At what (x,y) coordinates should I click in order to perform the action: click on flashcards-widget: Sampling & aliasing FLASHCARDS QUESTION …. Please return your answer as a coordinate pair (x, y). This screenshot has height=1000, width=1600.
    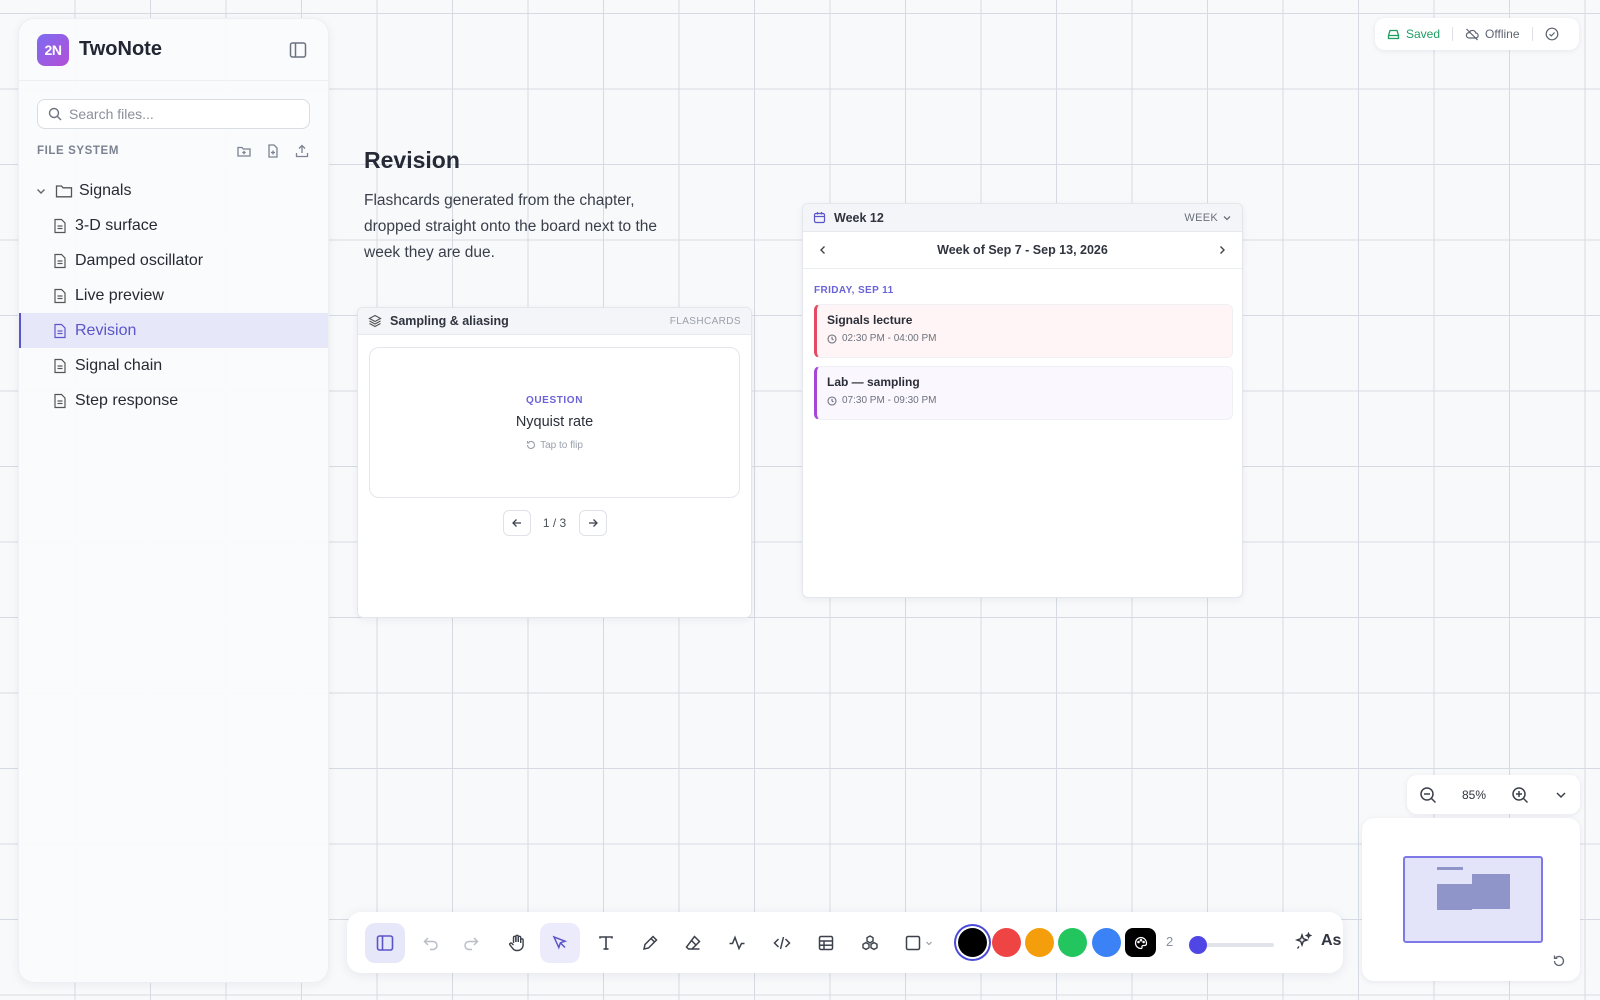
    Looking at the image, I should click on (554, 462).